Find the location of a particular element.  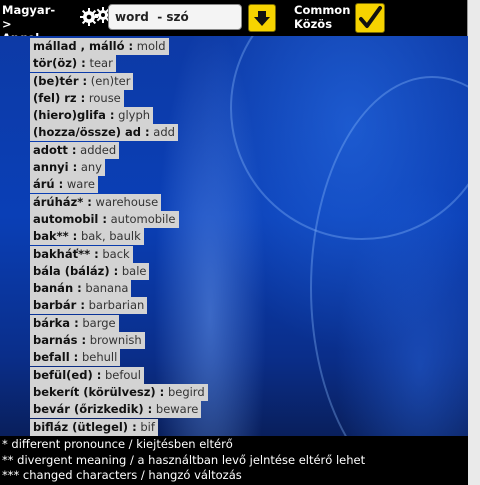

hungarian-word: bak** : is located at coordinates (55, 236).